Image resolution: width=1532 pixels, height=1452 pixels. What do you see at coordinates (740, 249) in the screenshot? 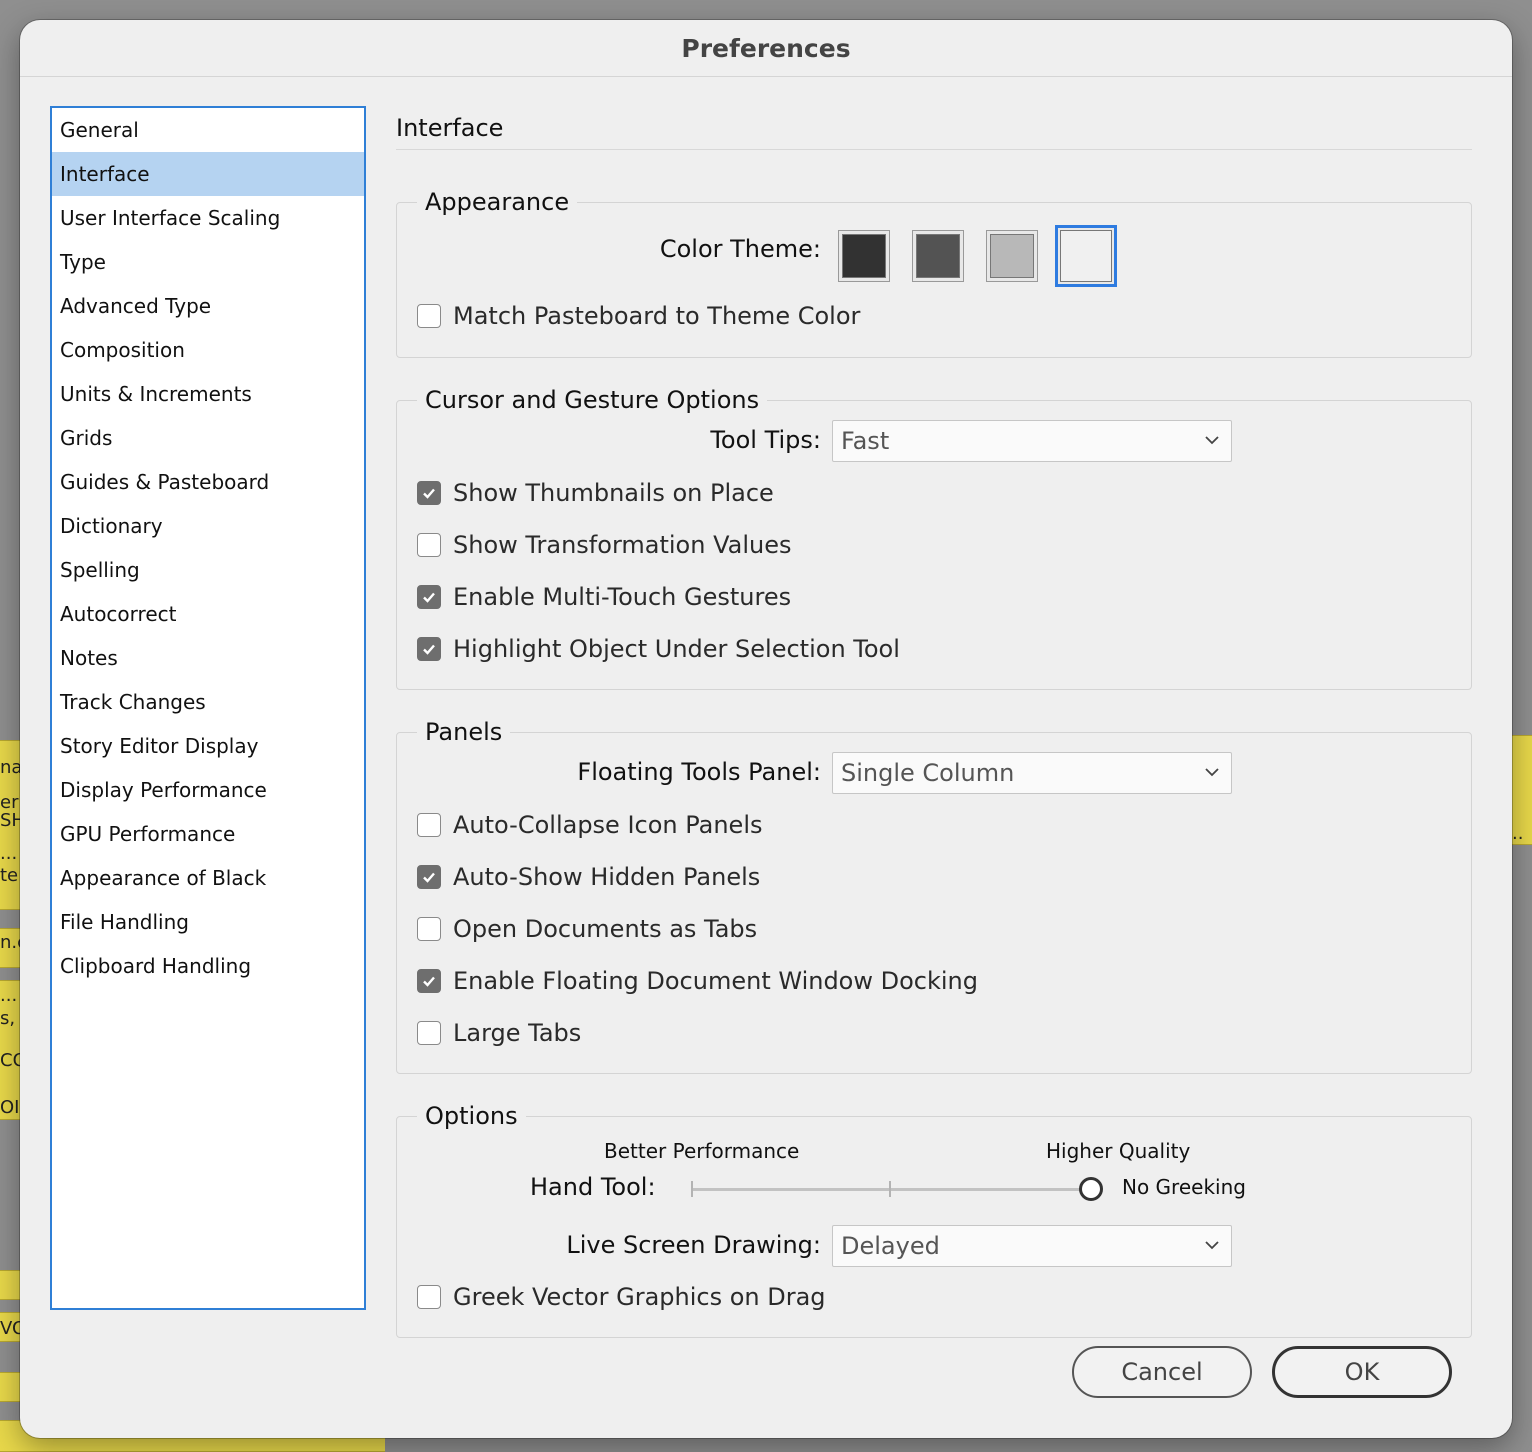
I see `color-theme-label: Color Theme:` at bounding box center [740, 249].